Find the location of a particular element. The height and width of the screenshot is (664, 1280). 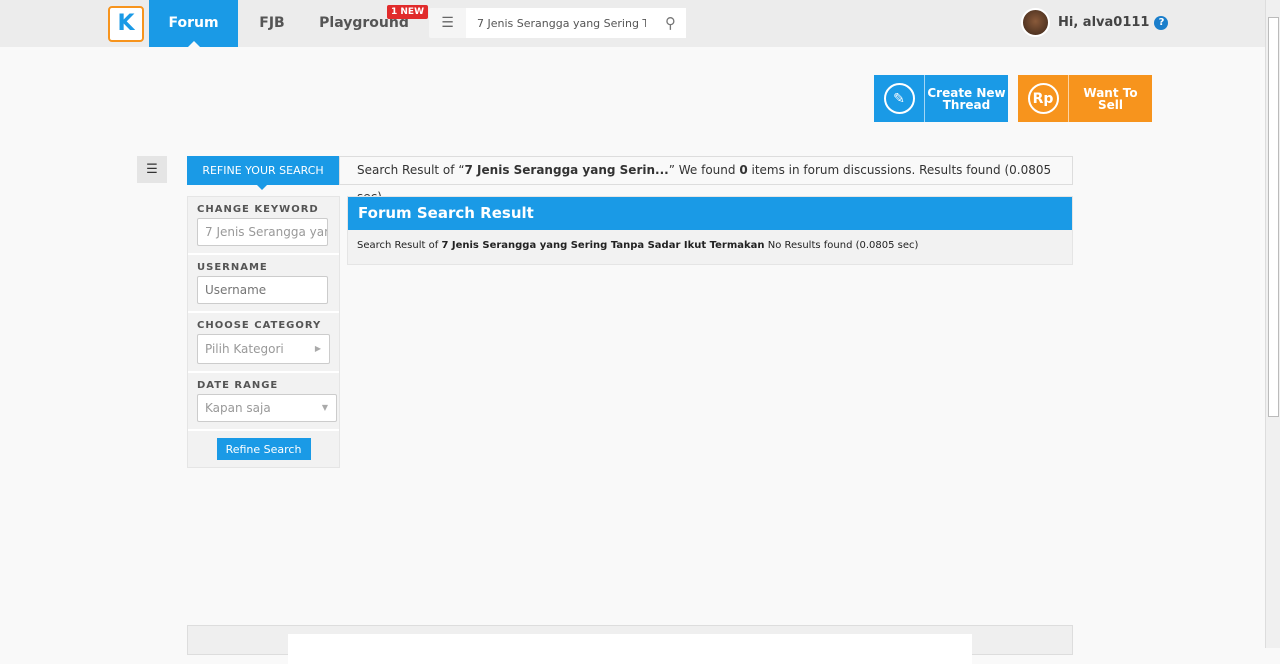

scrollbar-thumb is located at coordinates (1273, 217).